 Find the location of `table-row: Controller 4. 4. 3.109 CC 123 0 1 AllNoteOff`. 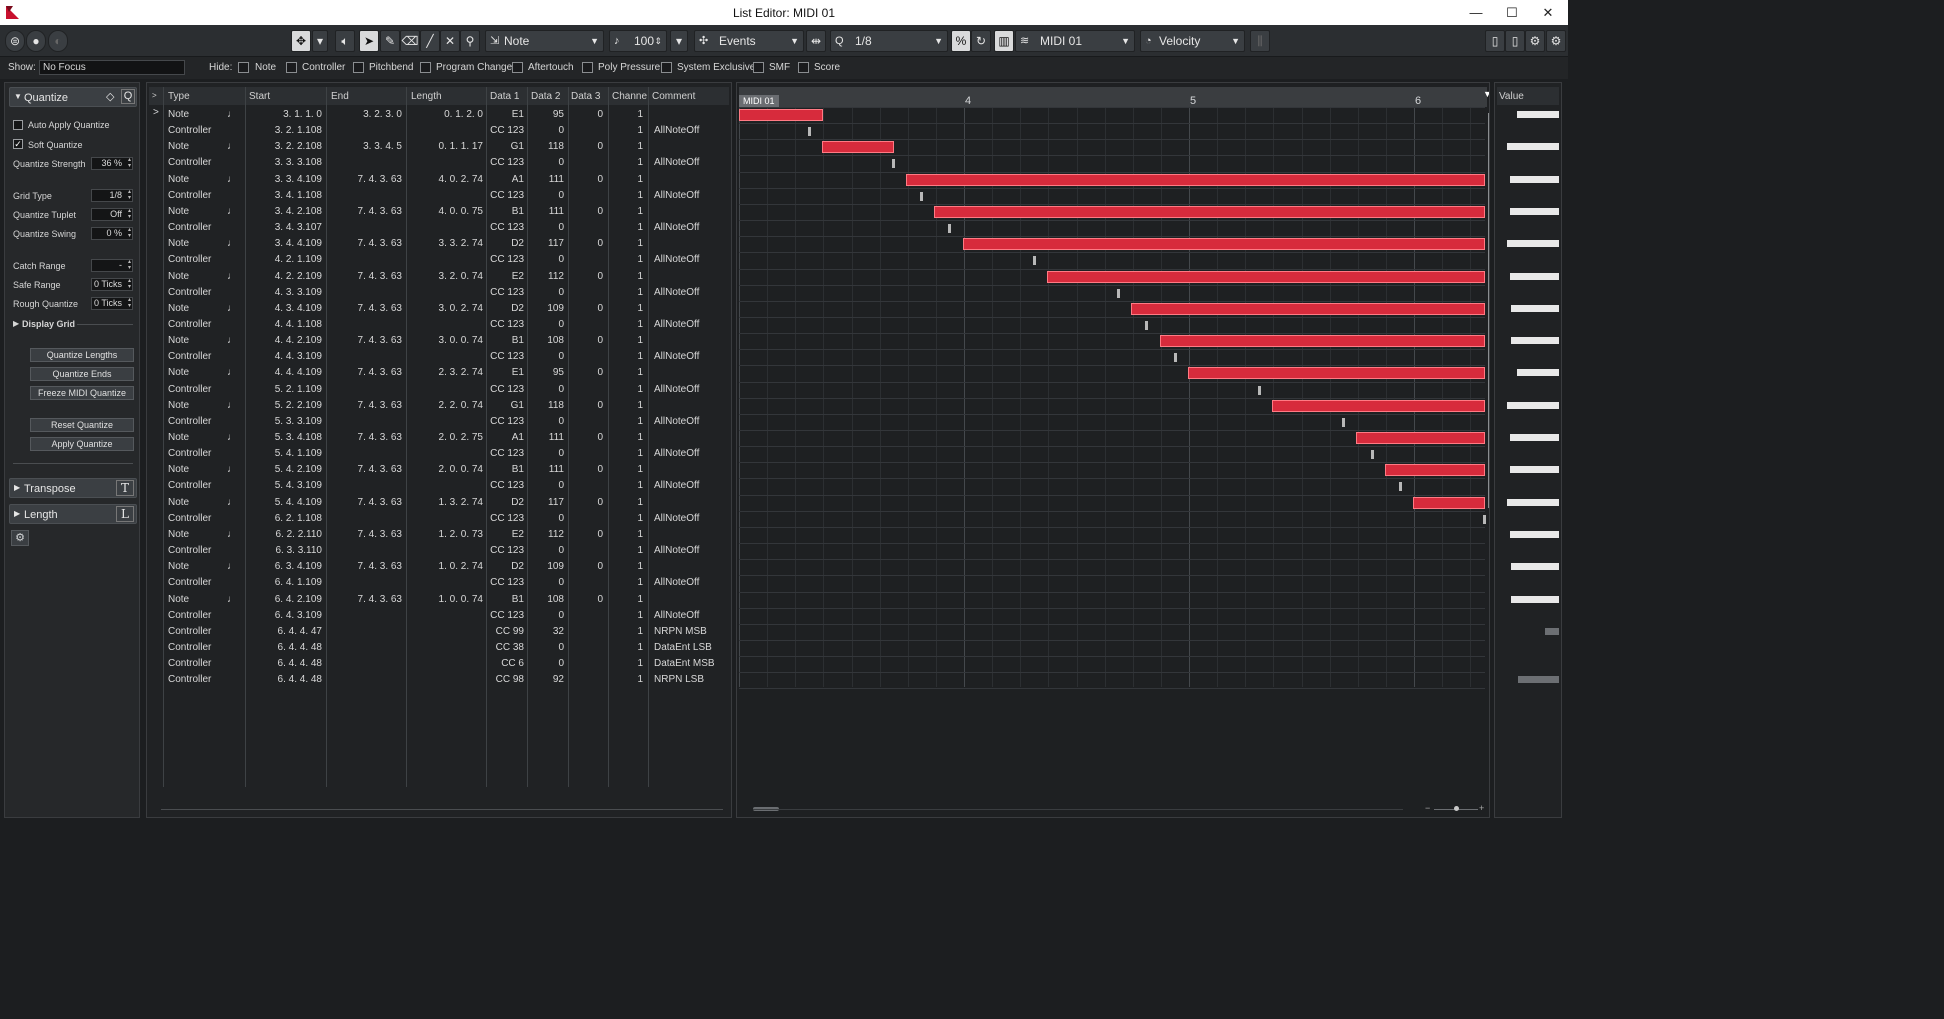

table-row: Controller 4. 4. 3.109 CC 123 0 1 AllNoteOff is located at coordinates (448, 357).